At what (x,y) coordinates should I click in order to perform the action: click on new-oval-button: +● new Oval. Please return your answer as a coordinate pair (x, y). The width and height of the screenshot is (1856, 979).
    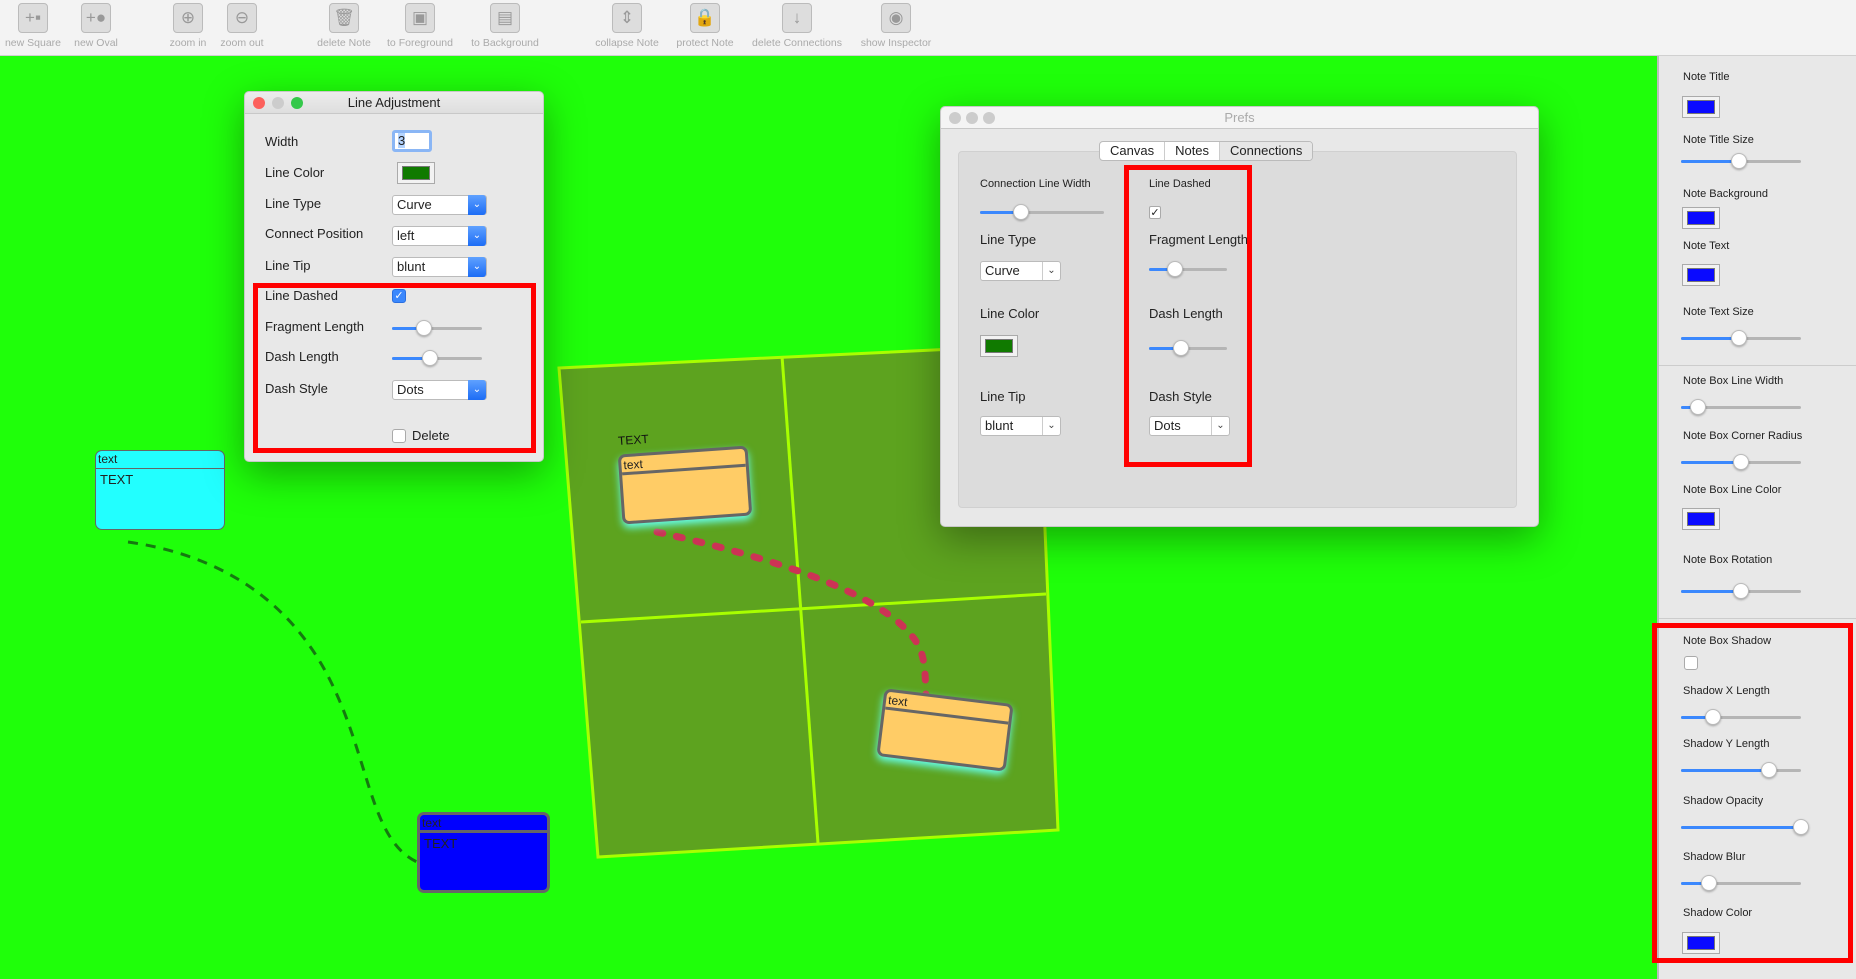
    Looking at the image, I should click on (96, 26).